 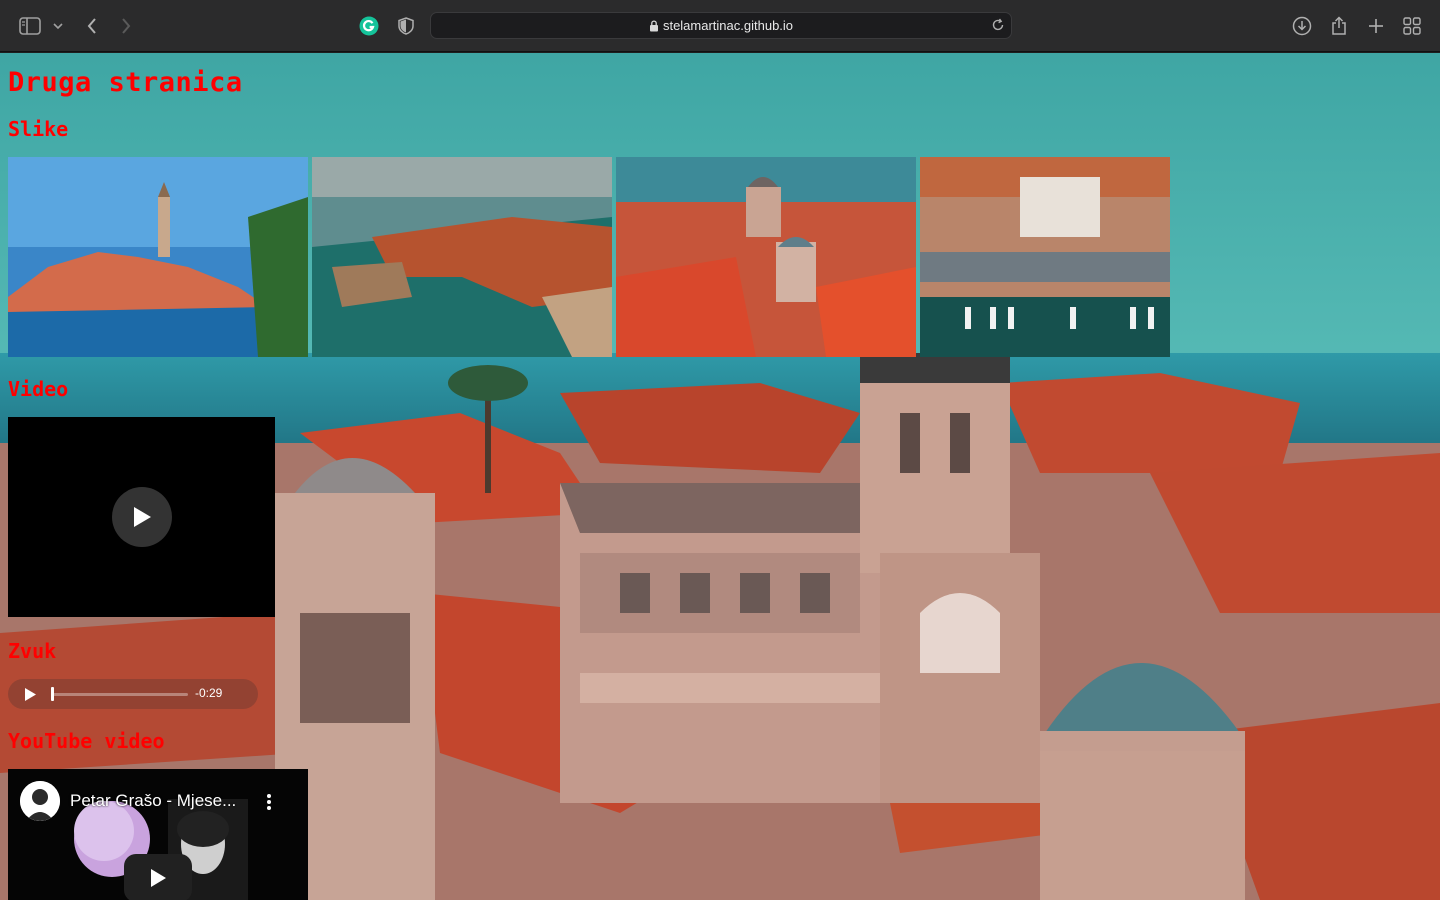 What do you see at coordinates (158, 257) in the screenshot?
I see `gallery-image-rovinj` at bounding box center [158, 257].